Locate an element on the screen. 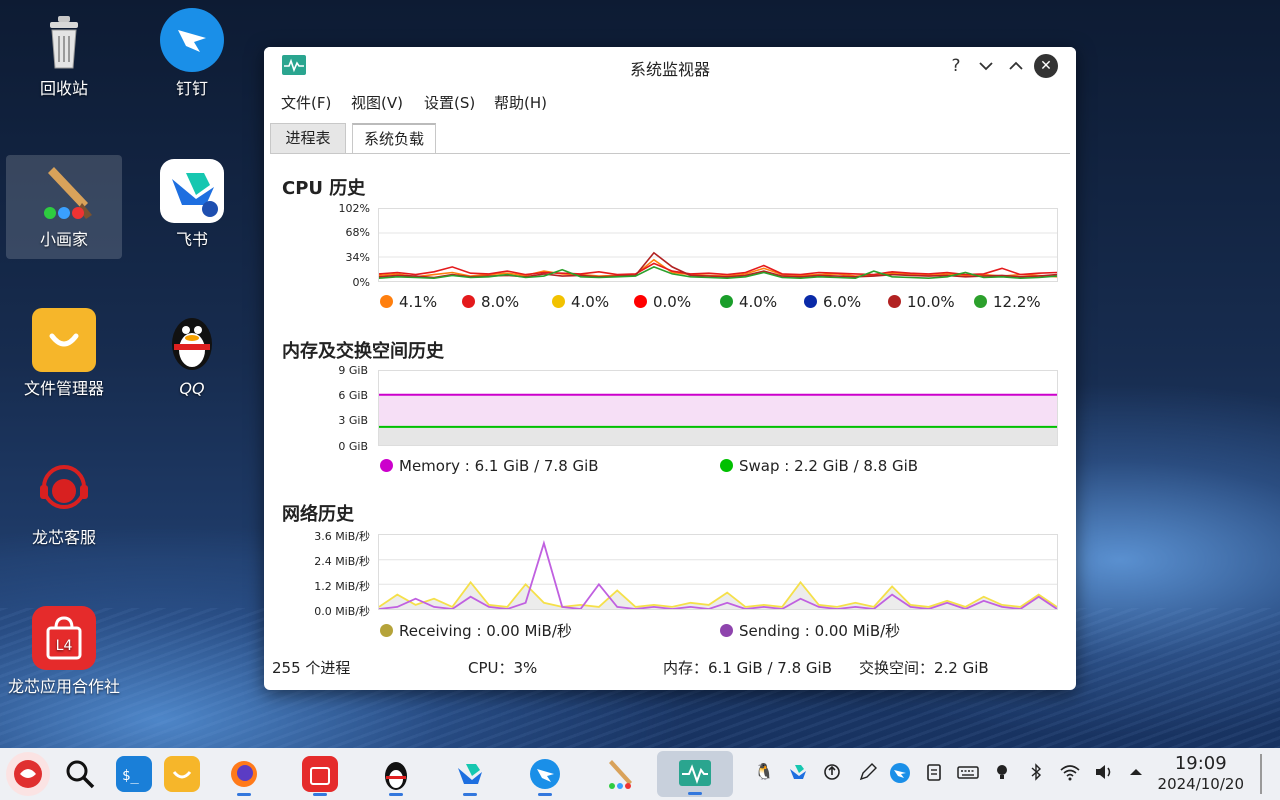 Image resolution: width=1280 pixels, height=800 pixels. minimize-button is located at coordinates (986, 66).